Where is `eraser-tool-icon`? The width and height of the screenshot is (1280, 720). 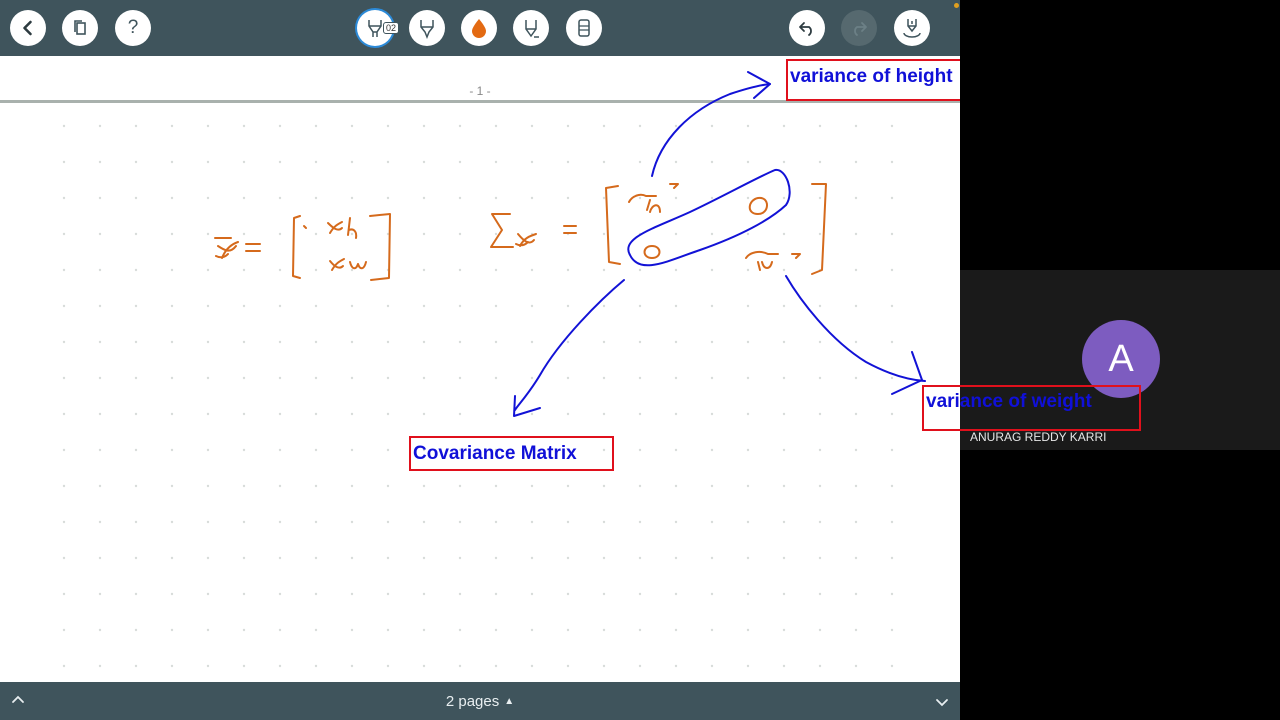 eraser-tool-icon is located at coordinates (584, 28).